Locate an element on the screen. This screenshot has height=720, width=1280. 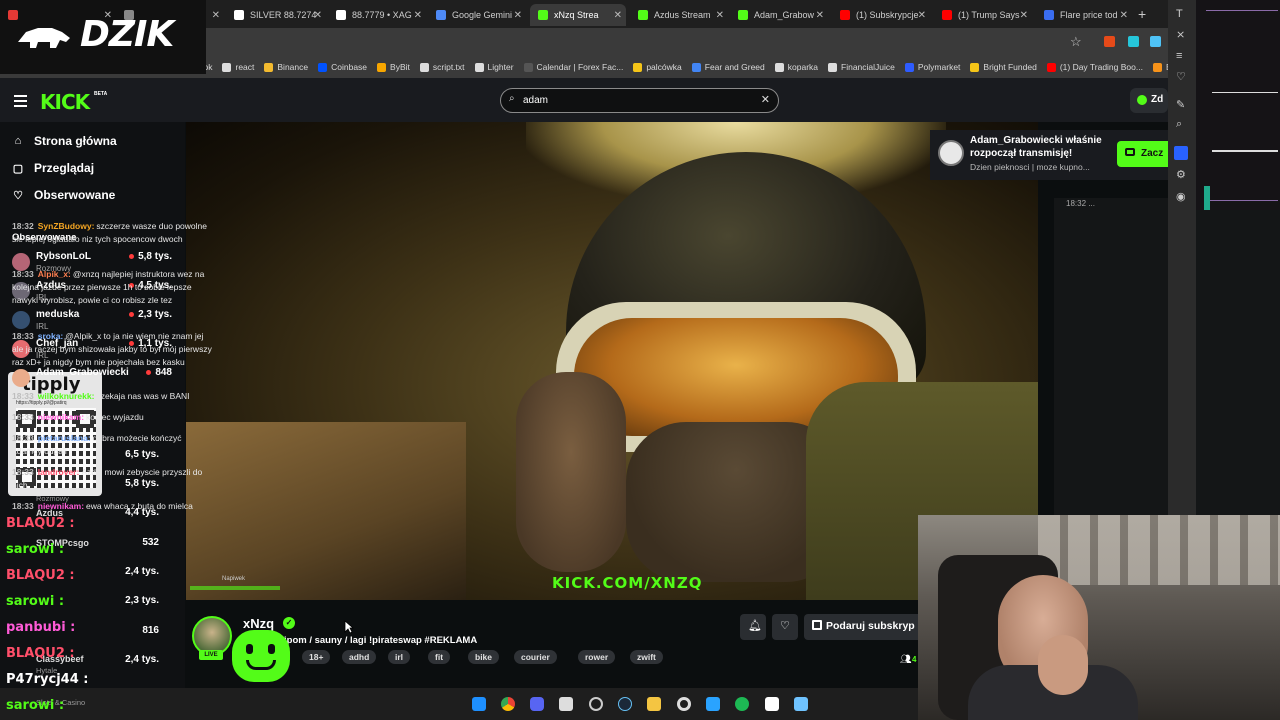
steam-icon is located at coordinates (625, 704).